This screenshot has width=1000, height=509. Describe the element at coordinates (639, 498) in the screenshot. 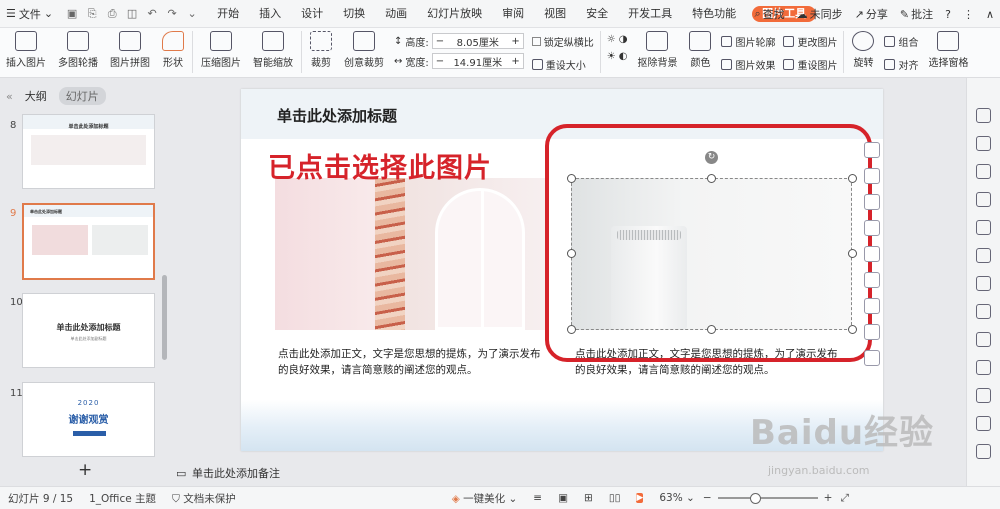

I see `slideshow-button: ▶` at that location.